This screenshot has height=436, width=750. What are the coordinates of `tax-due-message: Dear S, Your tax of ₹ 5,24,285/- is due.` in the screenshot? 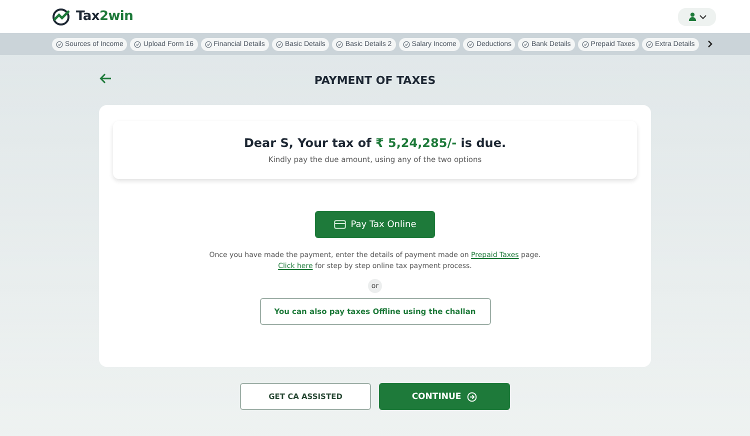 It's located at (375, 143).